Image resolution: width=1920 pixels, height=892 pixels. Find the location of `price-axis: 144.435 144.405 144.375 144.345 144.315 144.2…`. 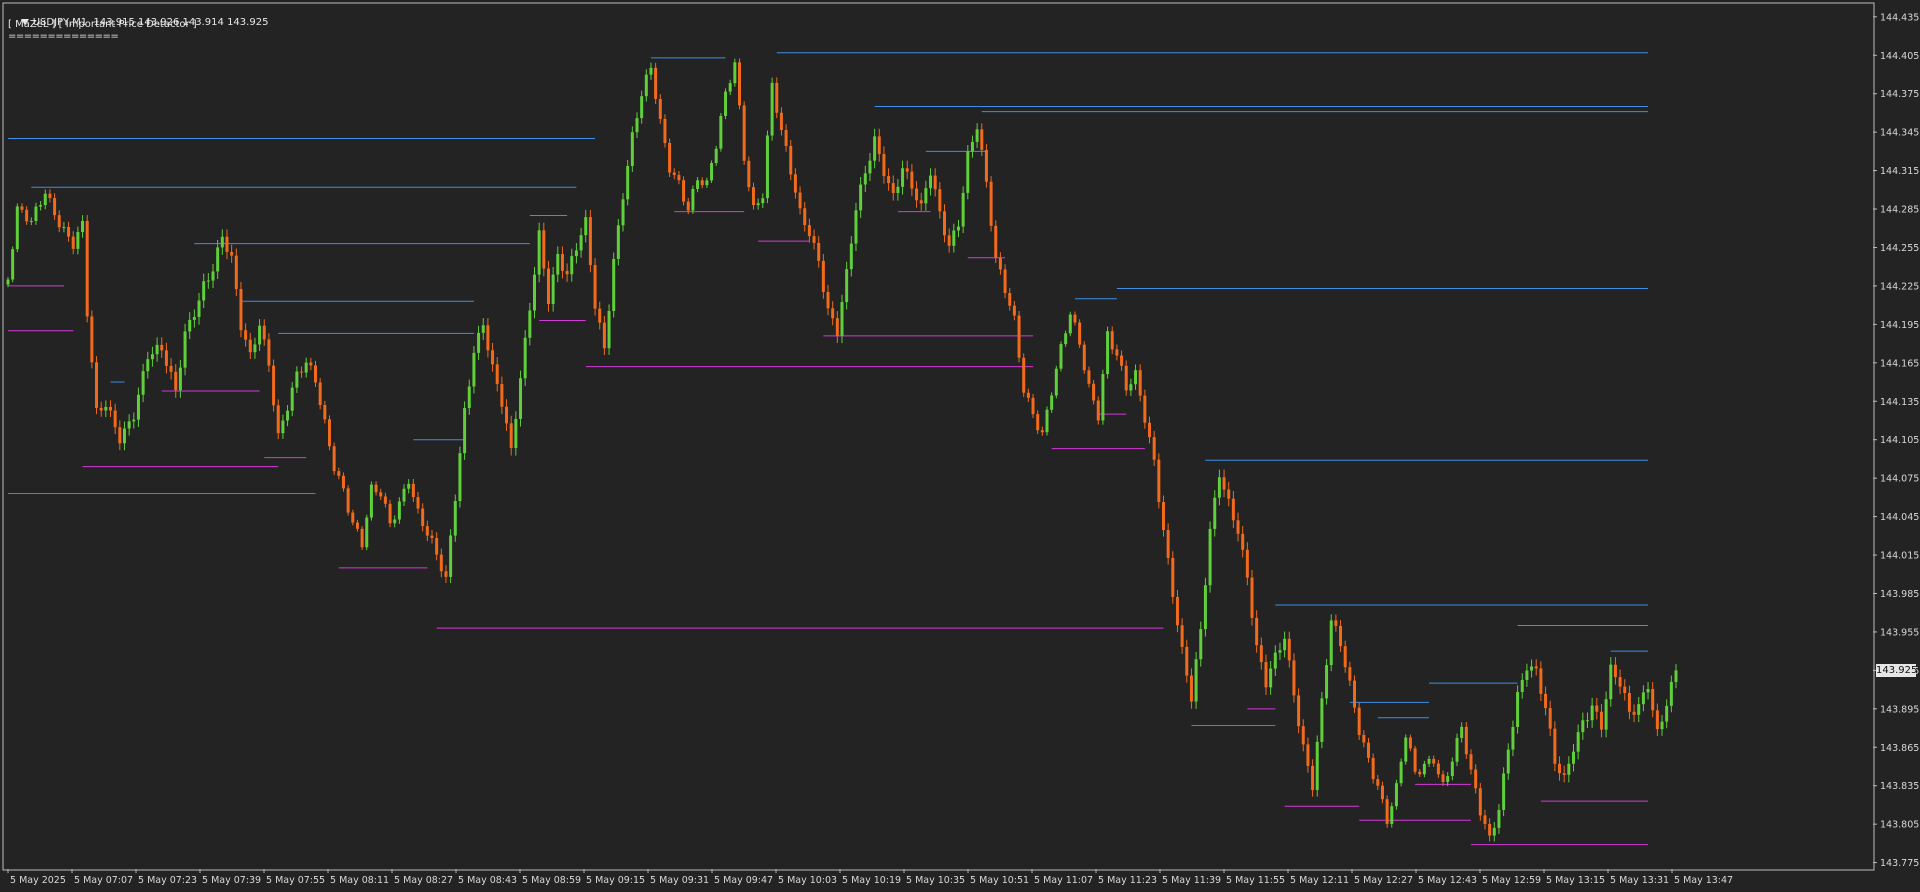

price-axis: 144.435 144.405 144.375 144.345 144.315 144.2… is located at coordinates (1896, 440).